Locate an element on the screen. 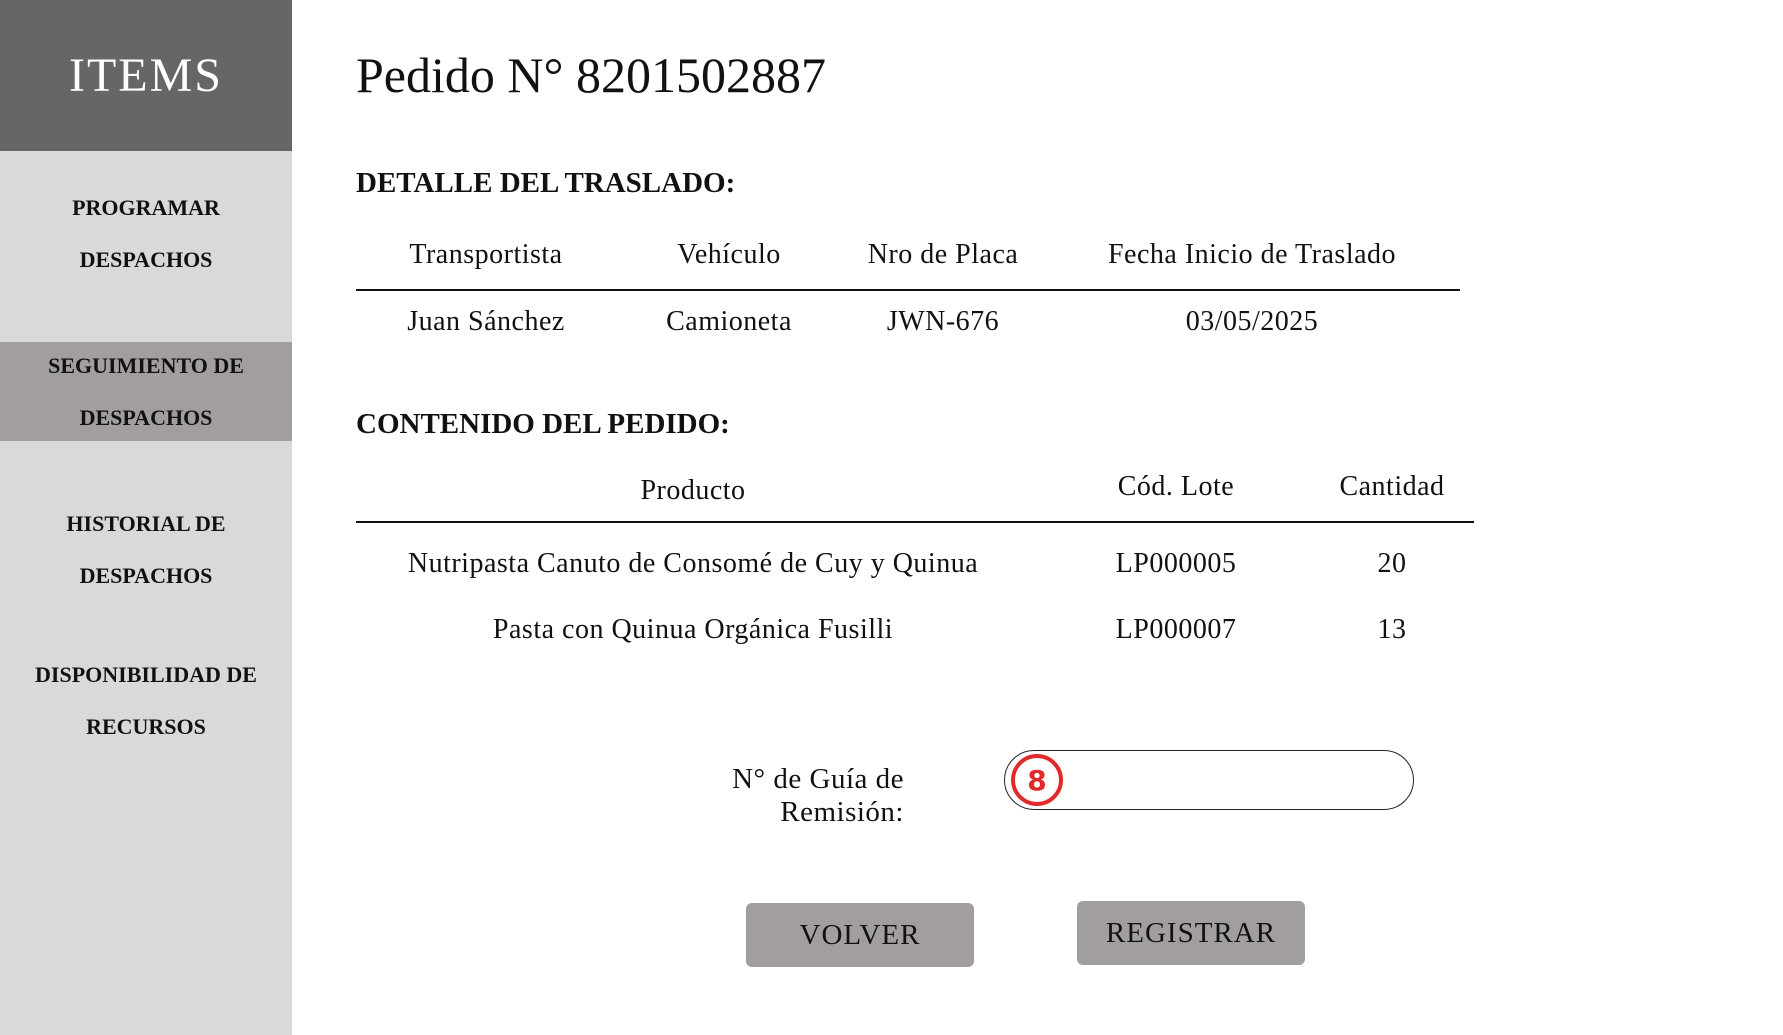 The width and height of the screenshot is (1783, 1035). sidebar-header: ITEMS is located at coordinates (146, 75).